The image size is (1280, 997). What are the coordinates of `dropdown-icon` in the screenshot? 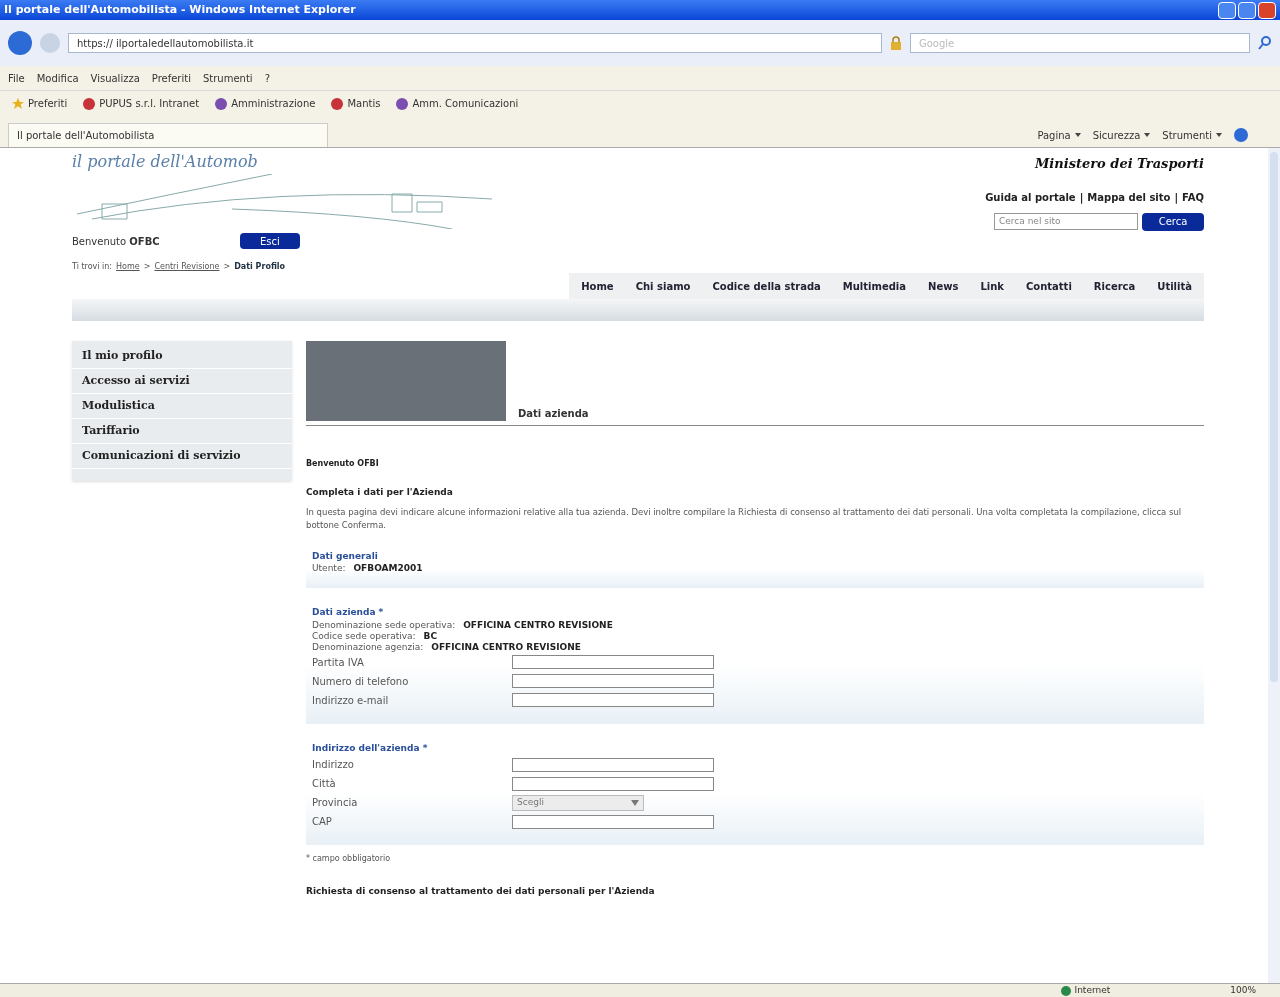 It's located at (635, 802).